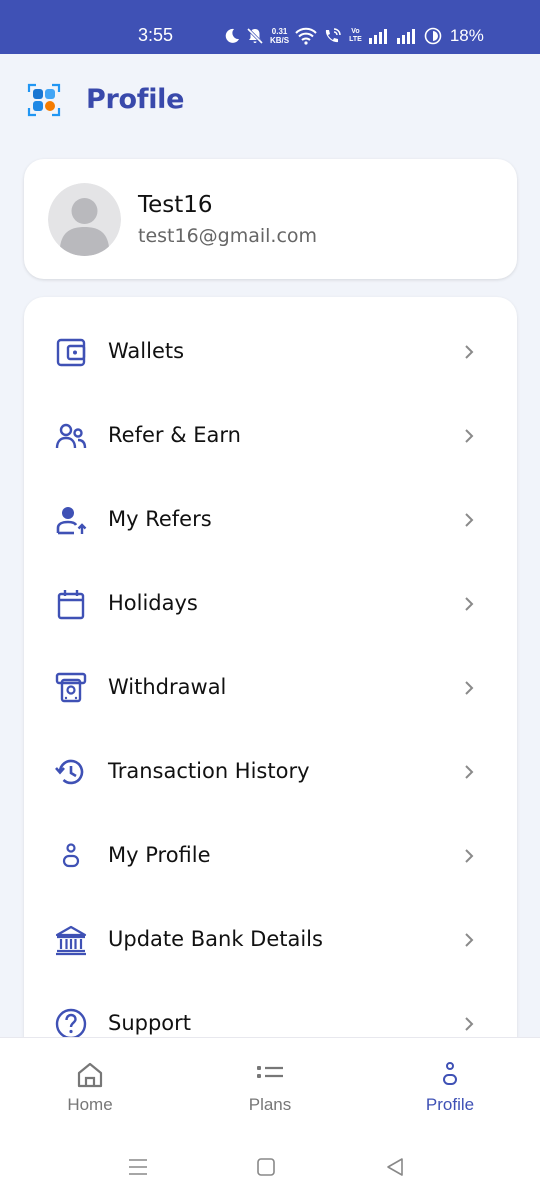 Image resolution: width=540 pixels, height=1200 pixels. What do you see at coordinates (174, 435) in the screenshot?
I see `menu-label: Refer & Earn` at bounding box center [174, 435].